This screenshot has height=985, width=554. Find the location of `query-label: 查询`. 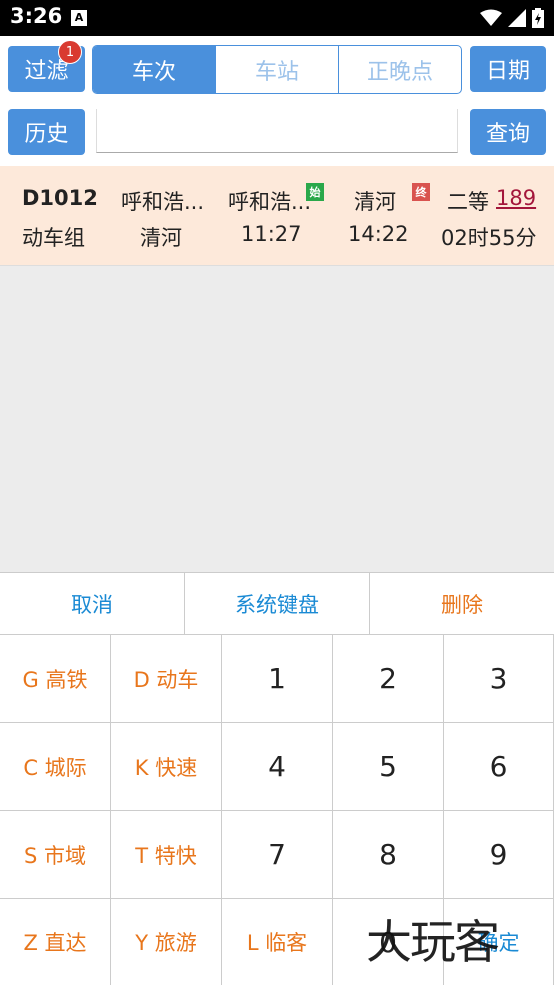

query-label: 查询 is located at coordinates (507, 134).